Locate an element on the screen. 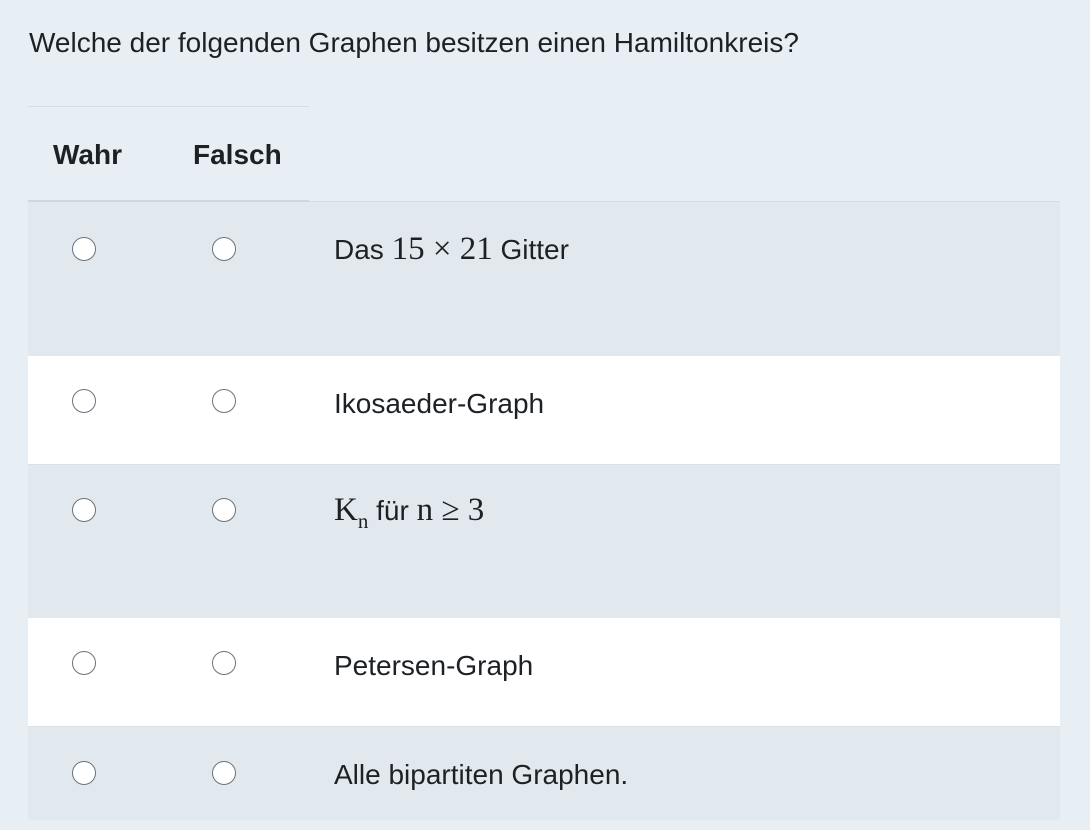 The height and width of the screenshot is (830, 1090). math-k: K is located at coordinates (346, 510).